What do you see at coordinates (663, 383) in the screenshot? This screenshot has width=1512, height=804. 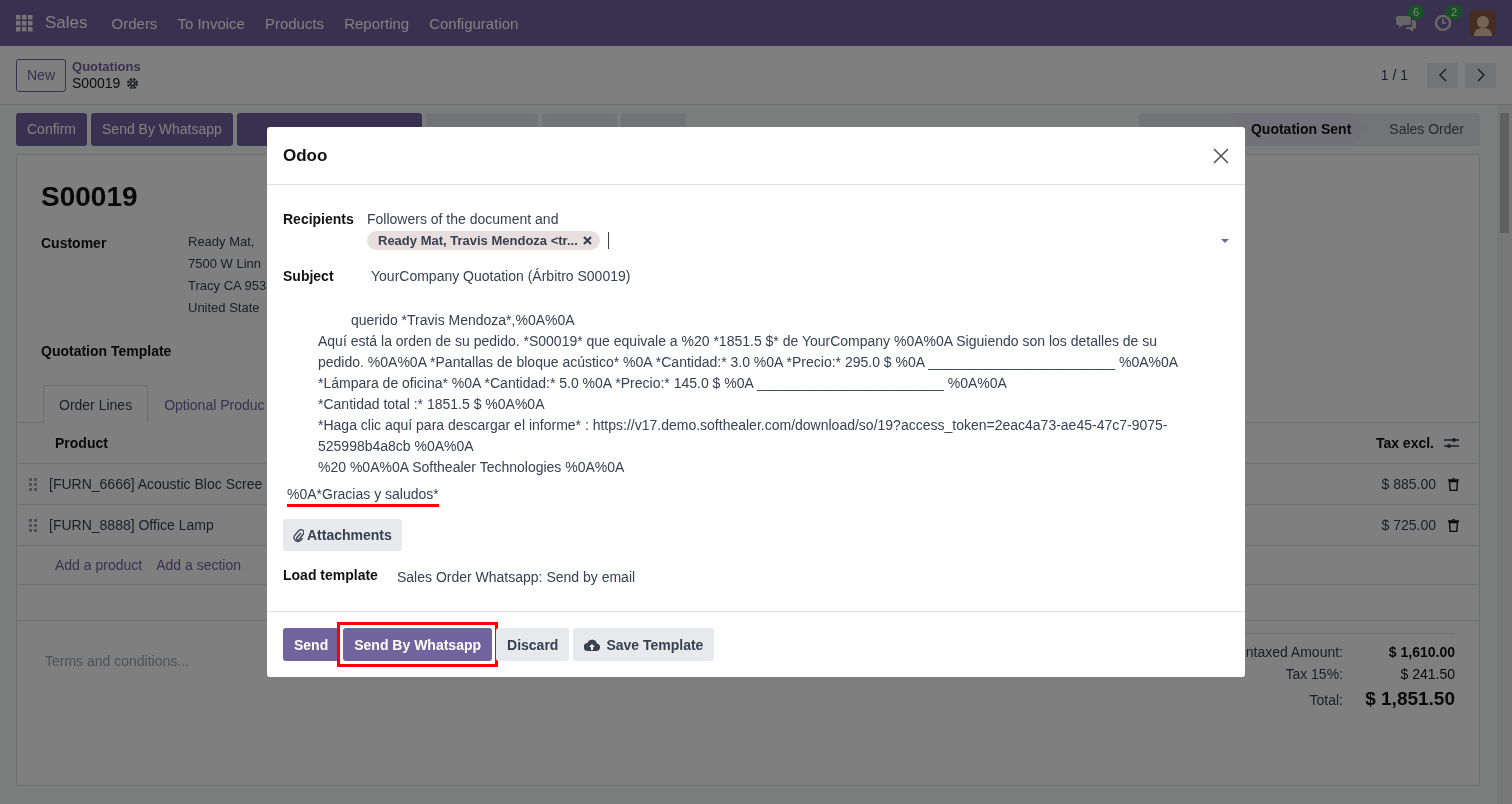 I see `message-line: *Lámpara de oficina* %0A *Cantidad:* 5.0 %0A *Precio:* 145.0 $ %0A ________________________ %0A%0A` at bounding box center [663, 383].